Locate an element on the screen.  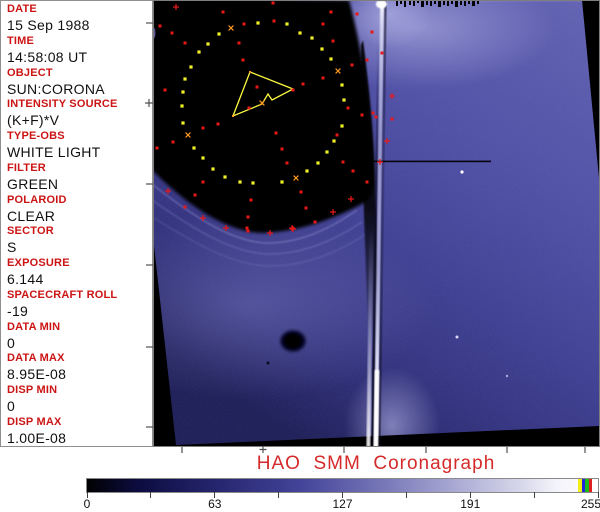
field-value: WHITE LIGHT is located at coordinates (54, 152).